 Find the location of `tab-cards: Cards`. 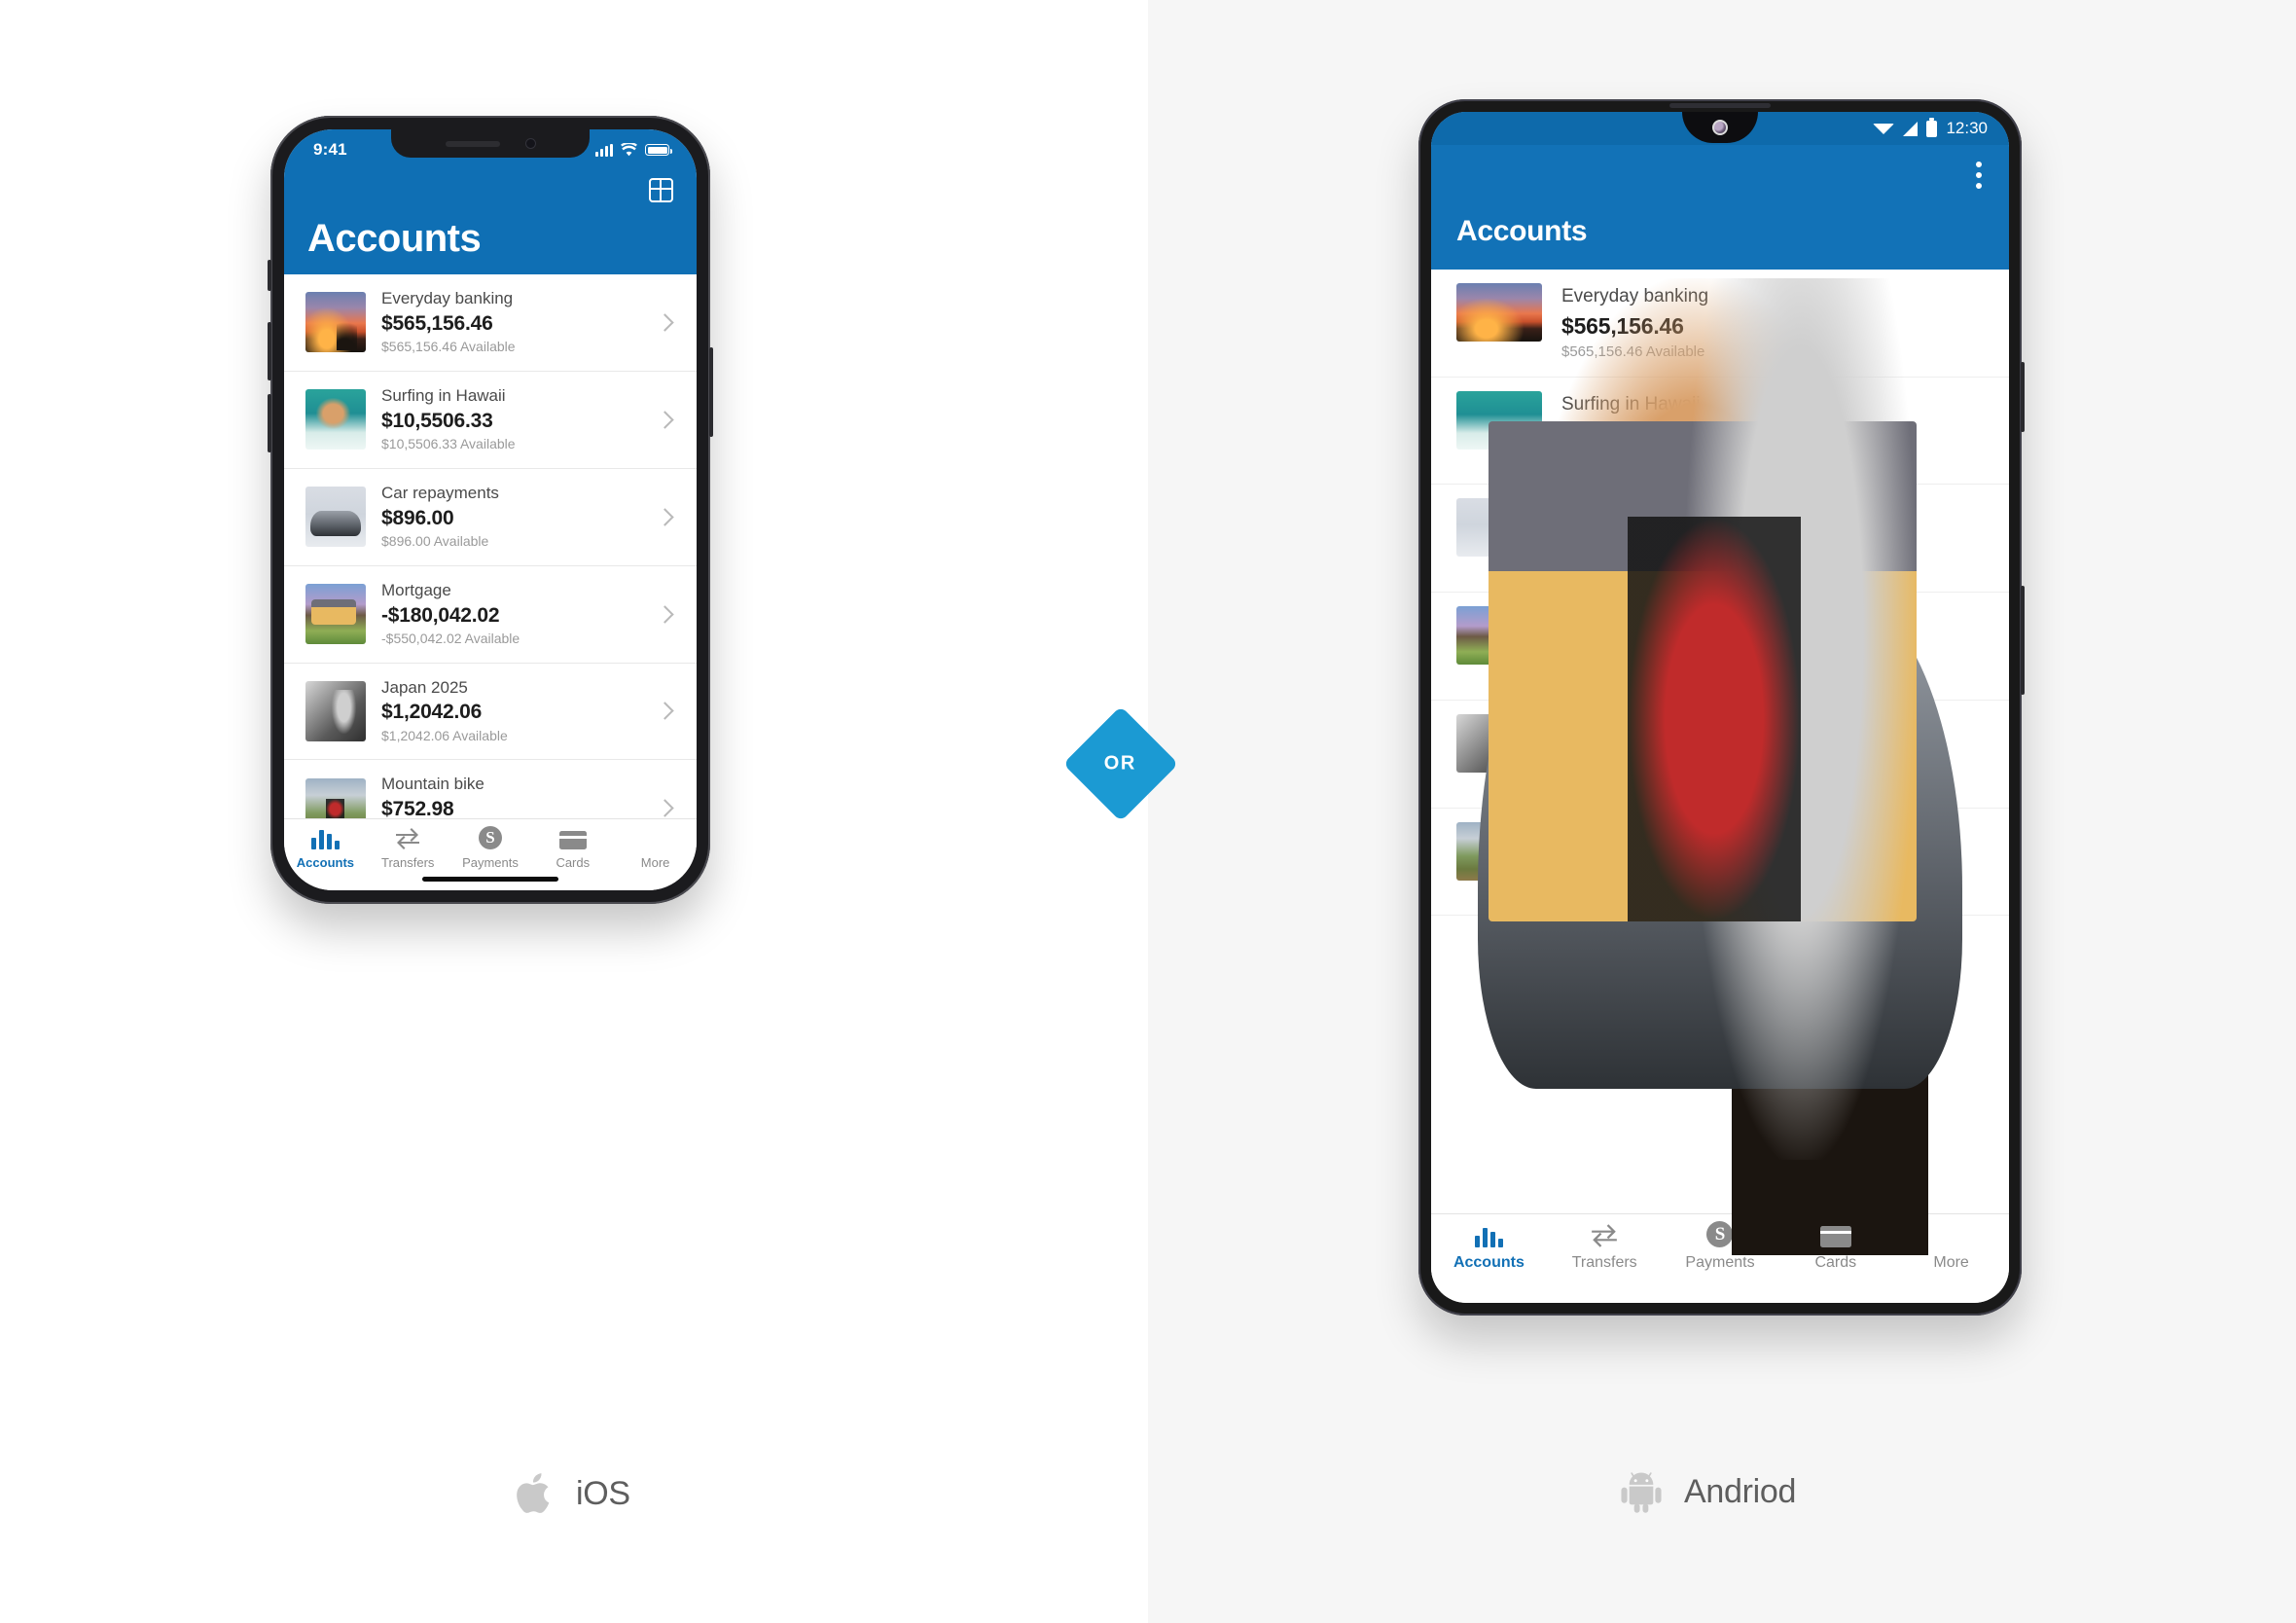

tab-cards: Cards is located at coordinates (572, 849).